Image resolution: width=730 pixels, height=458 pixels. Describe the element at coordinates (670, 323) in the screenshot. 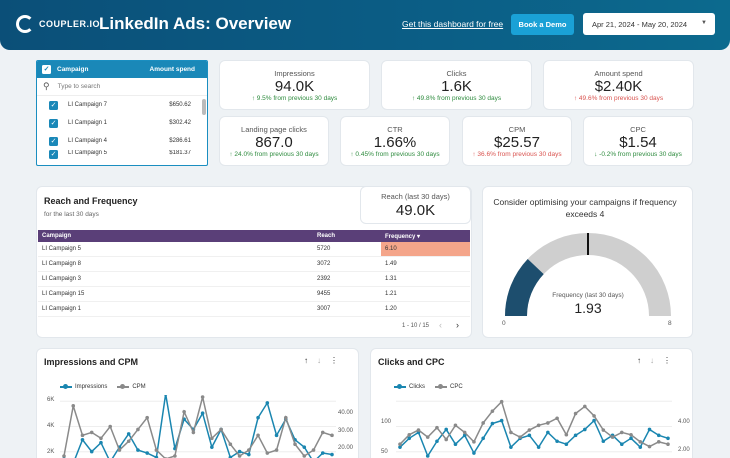

I see `gauge-max: 8` at that location.